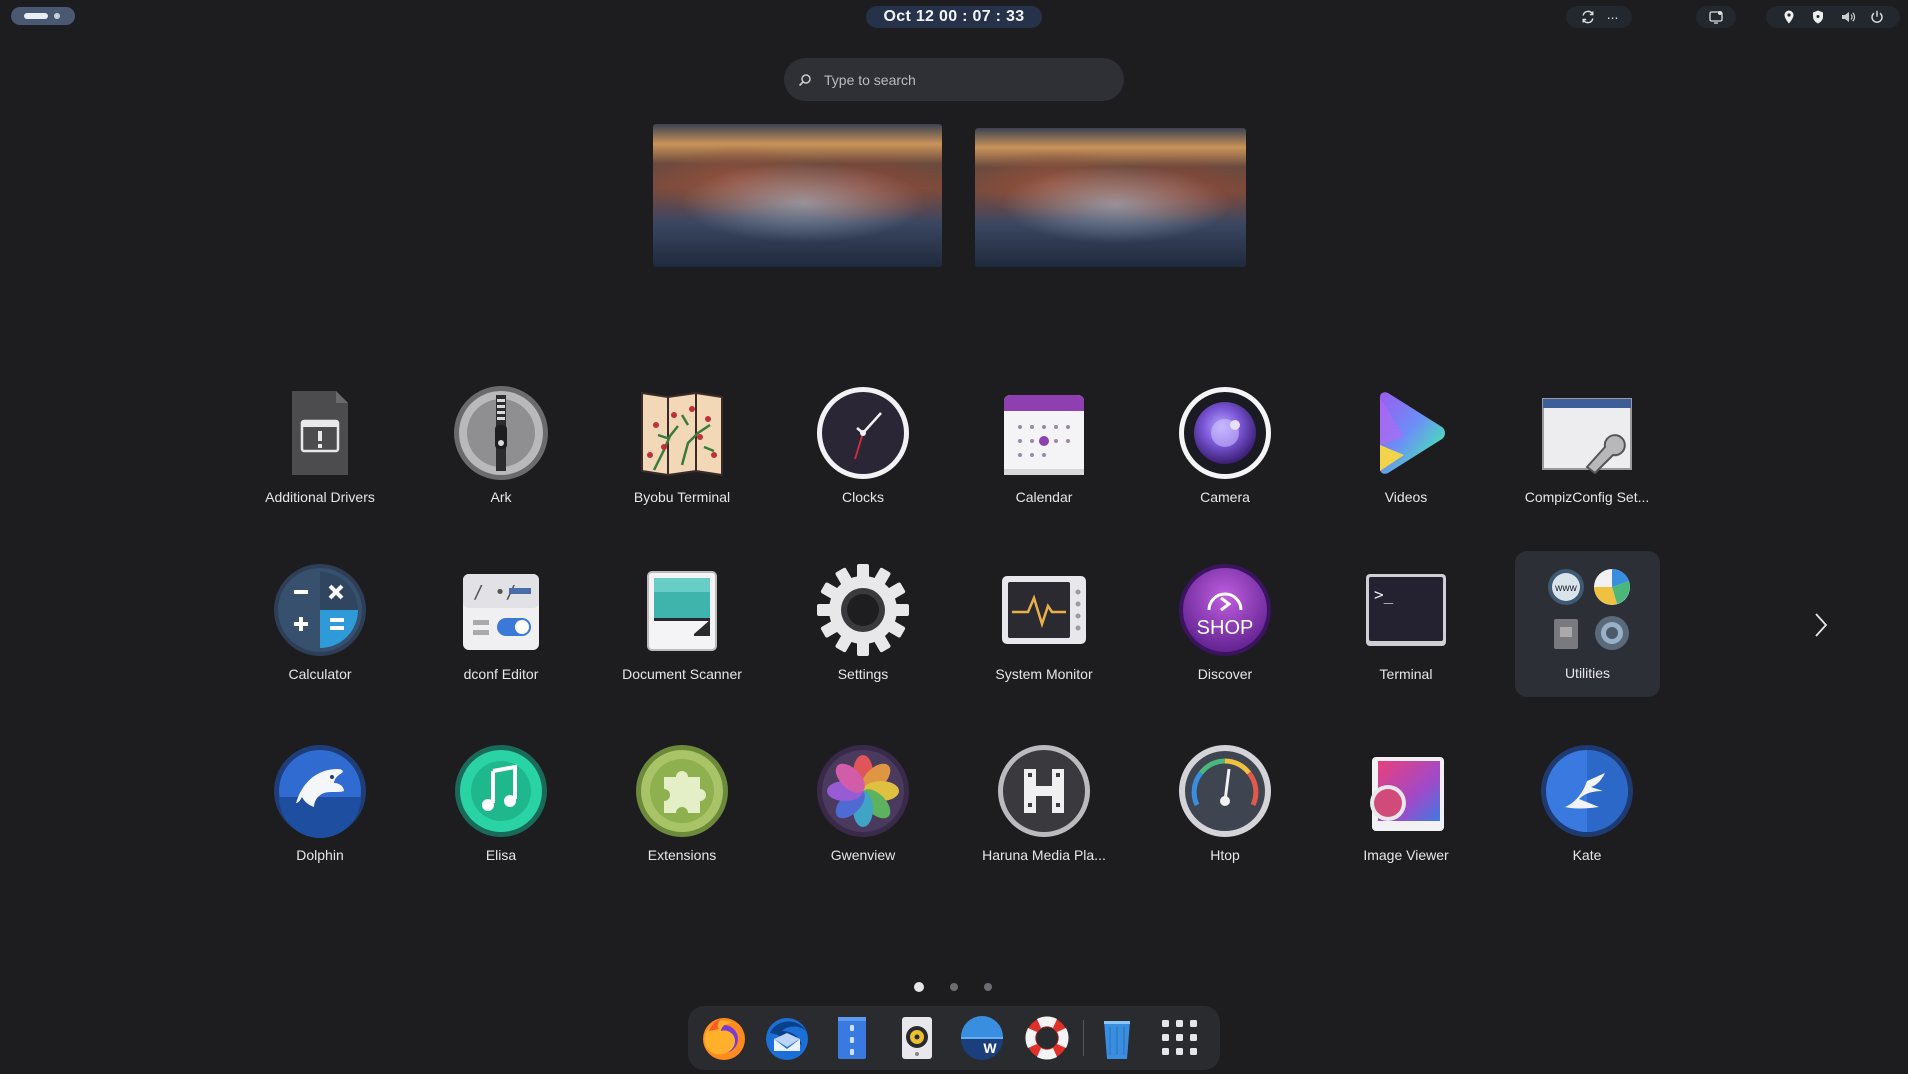 This screenshot has width=1908, height=1074. What do you see at coordinates (954, 1038) in the screenshot?
I see `dock: W` at bounding box center [954, 1038].